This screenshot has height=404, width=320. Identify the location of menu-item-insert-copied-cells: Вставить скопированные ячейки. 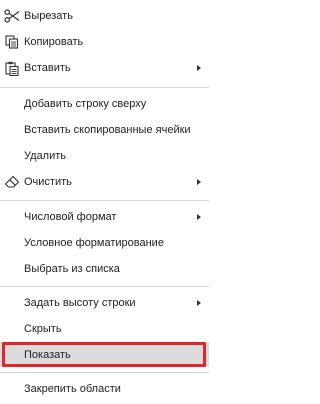
(104, 130).